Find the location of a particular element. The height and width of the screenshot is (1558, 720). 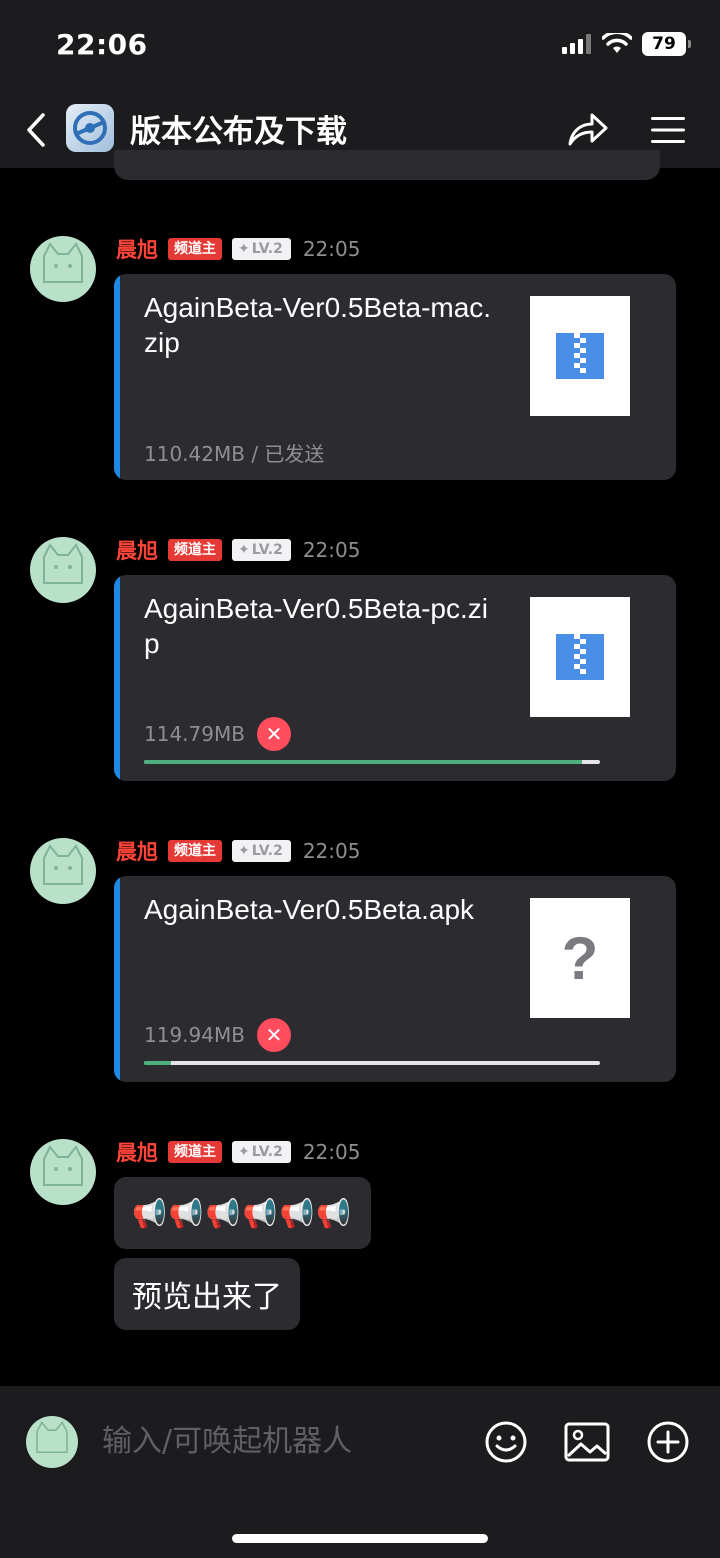

battery-indicator: 79 is located at coordinates (666, 44).